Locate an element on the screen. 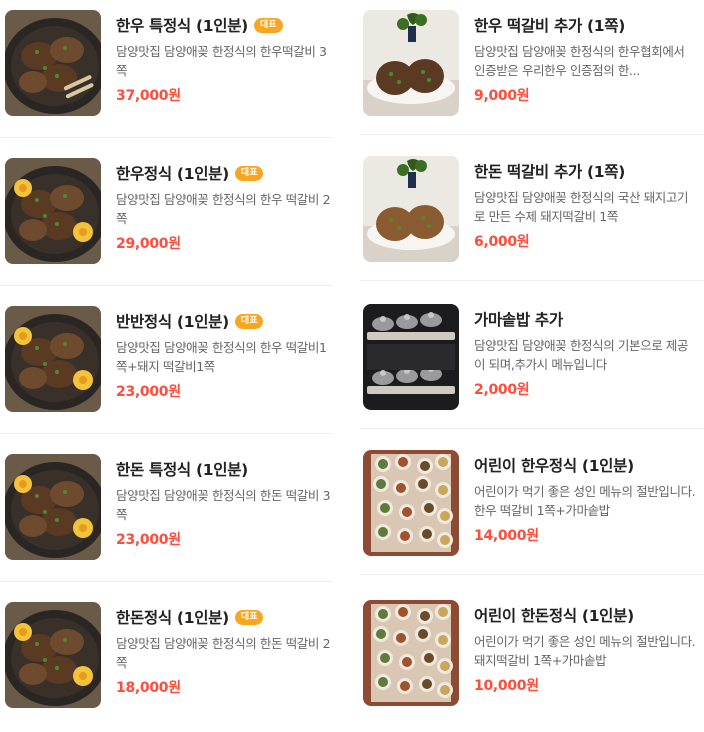  menu-item-name-row: 한우정식 (1인분) 대표 is located at coordinates (225, 173).